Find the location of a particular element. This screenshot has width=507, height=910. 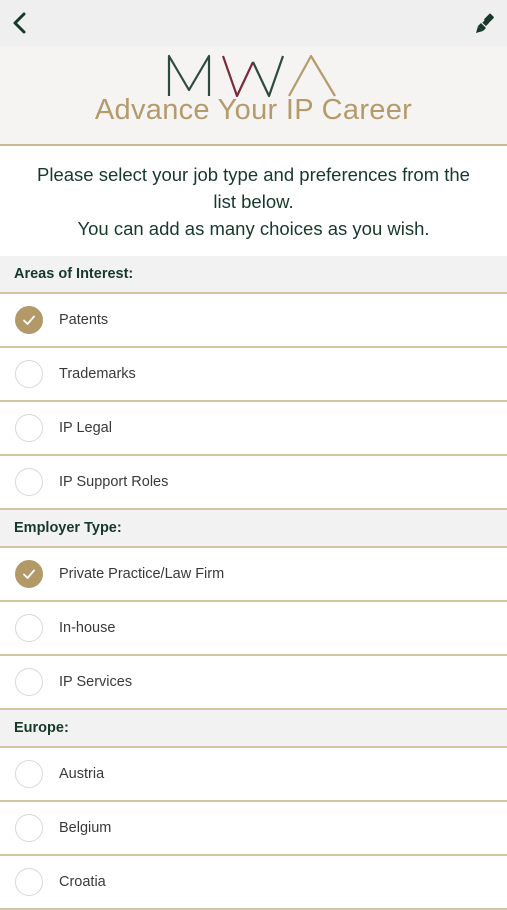

intro-line: list below. is located at coordinates (253, 201).